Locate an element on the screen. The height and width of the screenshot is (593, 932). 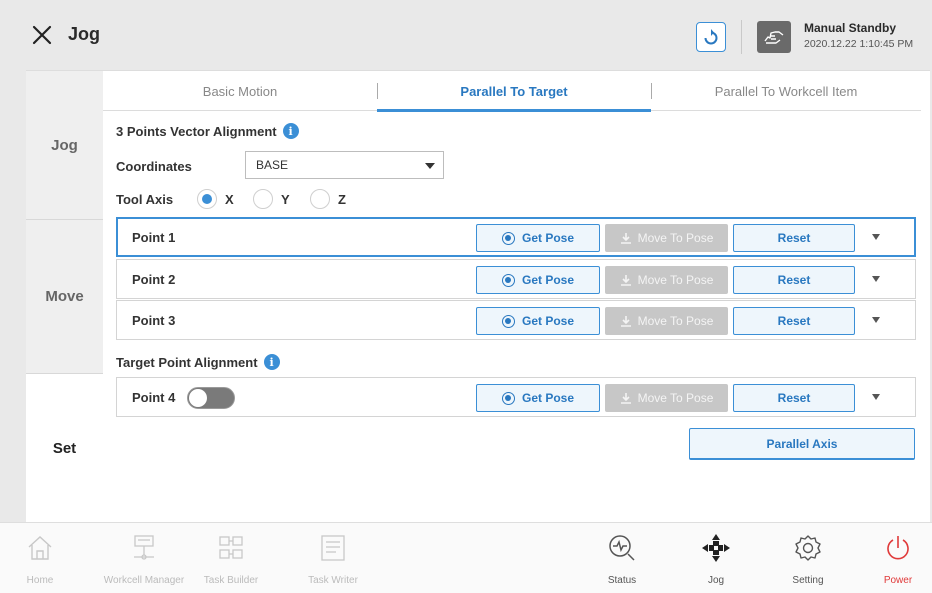
radio-axis-x: X is located at coordinates (215, 199).